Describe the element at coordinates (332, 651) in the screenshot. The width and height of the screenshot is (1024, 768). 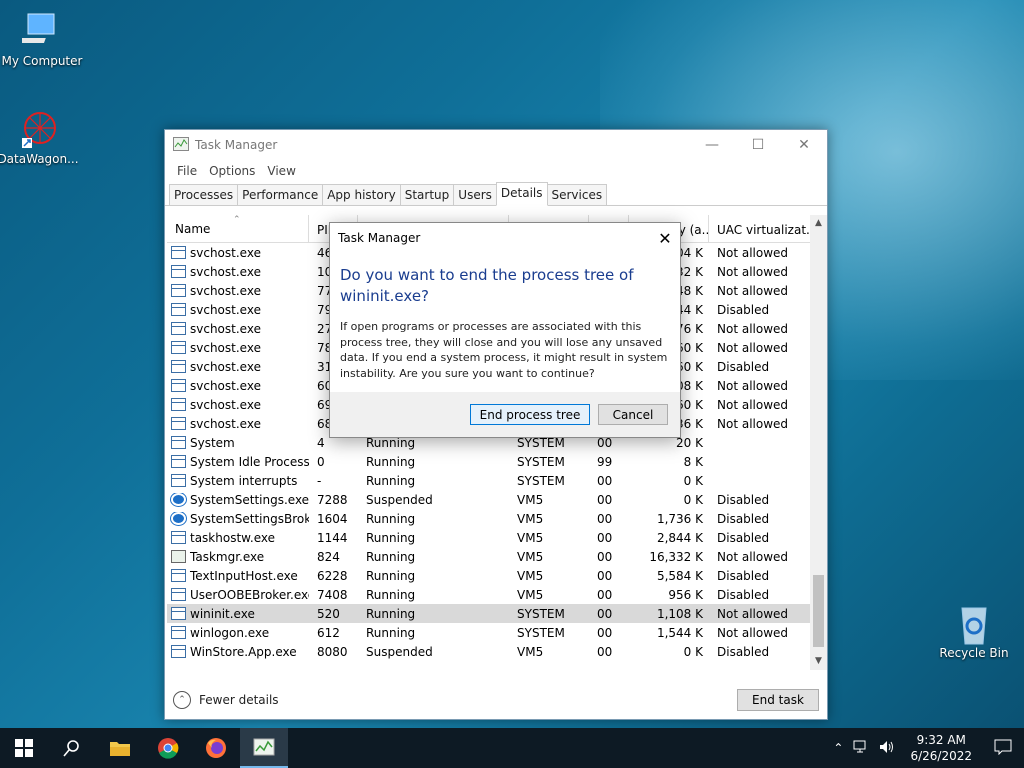
I see `cell-pid: 8080` at that location.